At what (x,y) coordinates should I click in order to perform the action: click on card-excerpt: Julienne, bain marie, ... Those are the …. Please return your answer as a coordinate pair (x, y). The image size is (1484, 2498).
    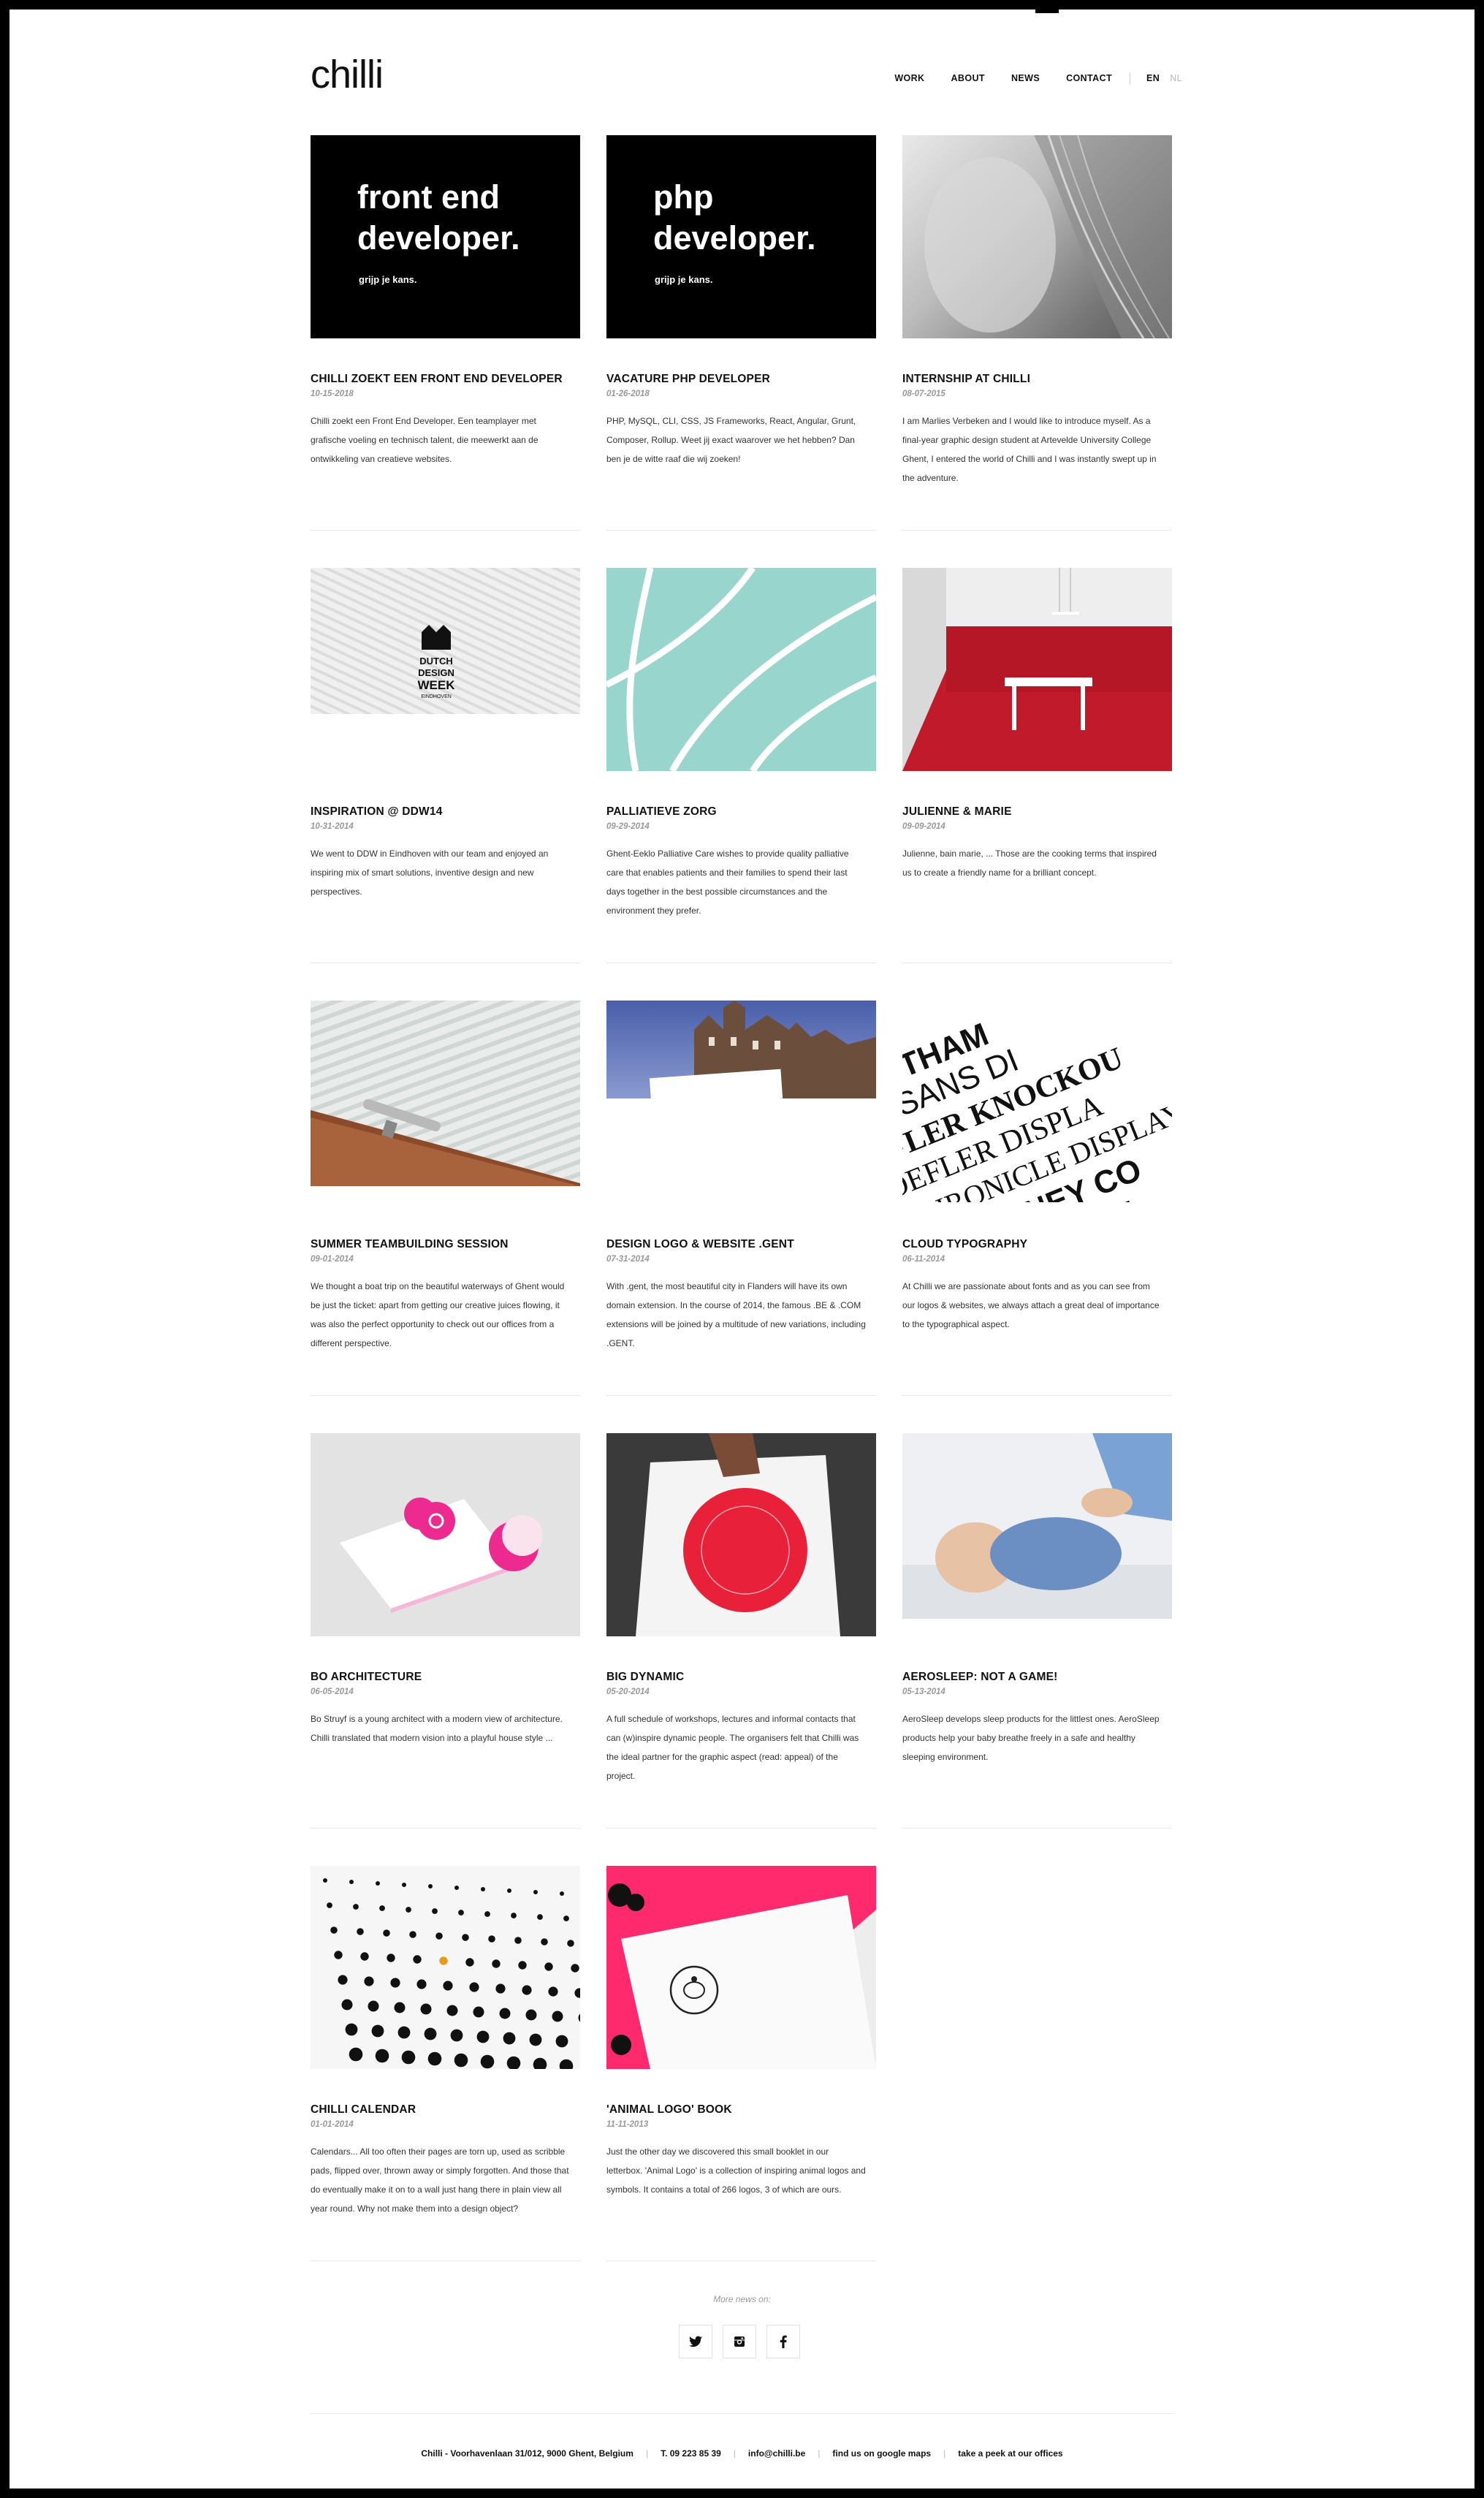
    Looking at the image, I should click on (1029, 863).